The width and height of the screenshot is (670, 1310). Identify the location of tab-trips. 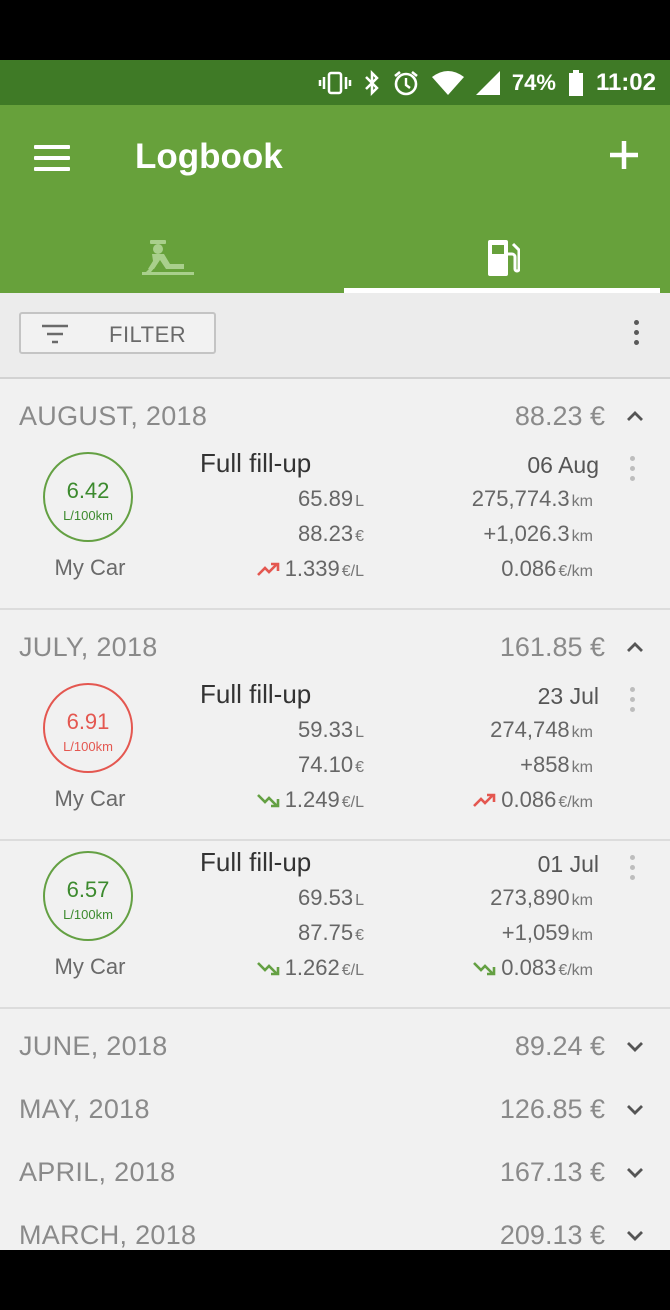
(167, 258).